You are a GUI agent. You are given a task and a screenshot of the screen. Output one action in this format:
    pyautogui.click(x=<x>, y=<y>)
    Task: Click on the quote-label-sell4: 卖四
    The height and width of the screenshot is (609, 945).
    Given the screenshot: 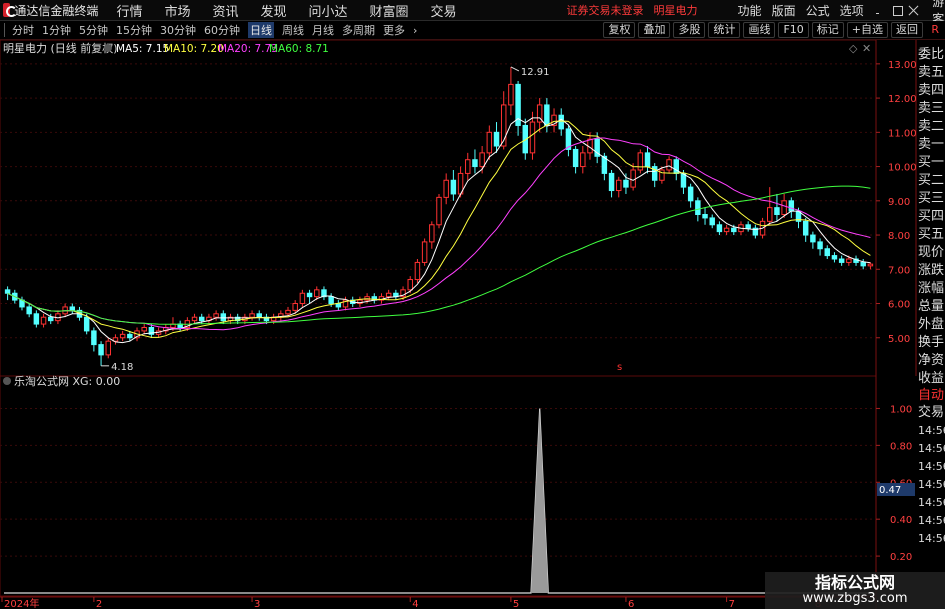 What is the action you would take?
    pyautogui.click(x=931, y=90)
    